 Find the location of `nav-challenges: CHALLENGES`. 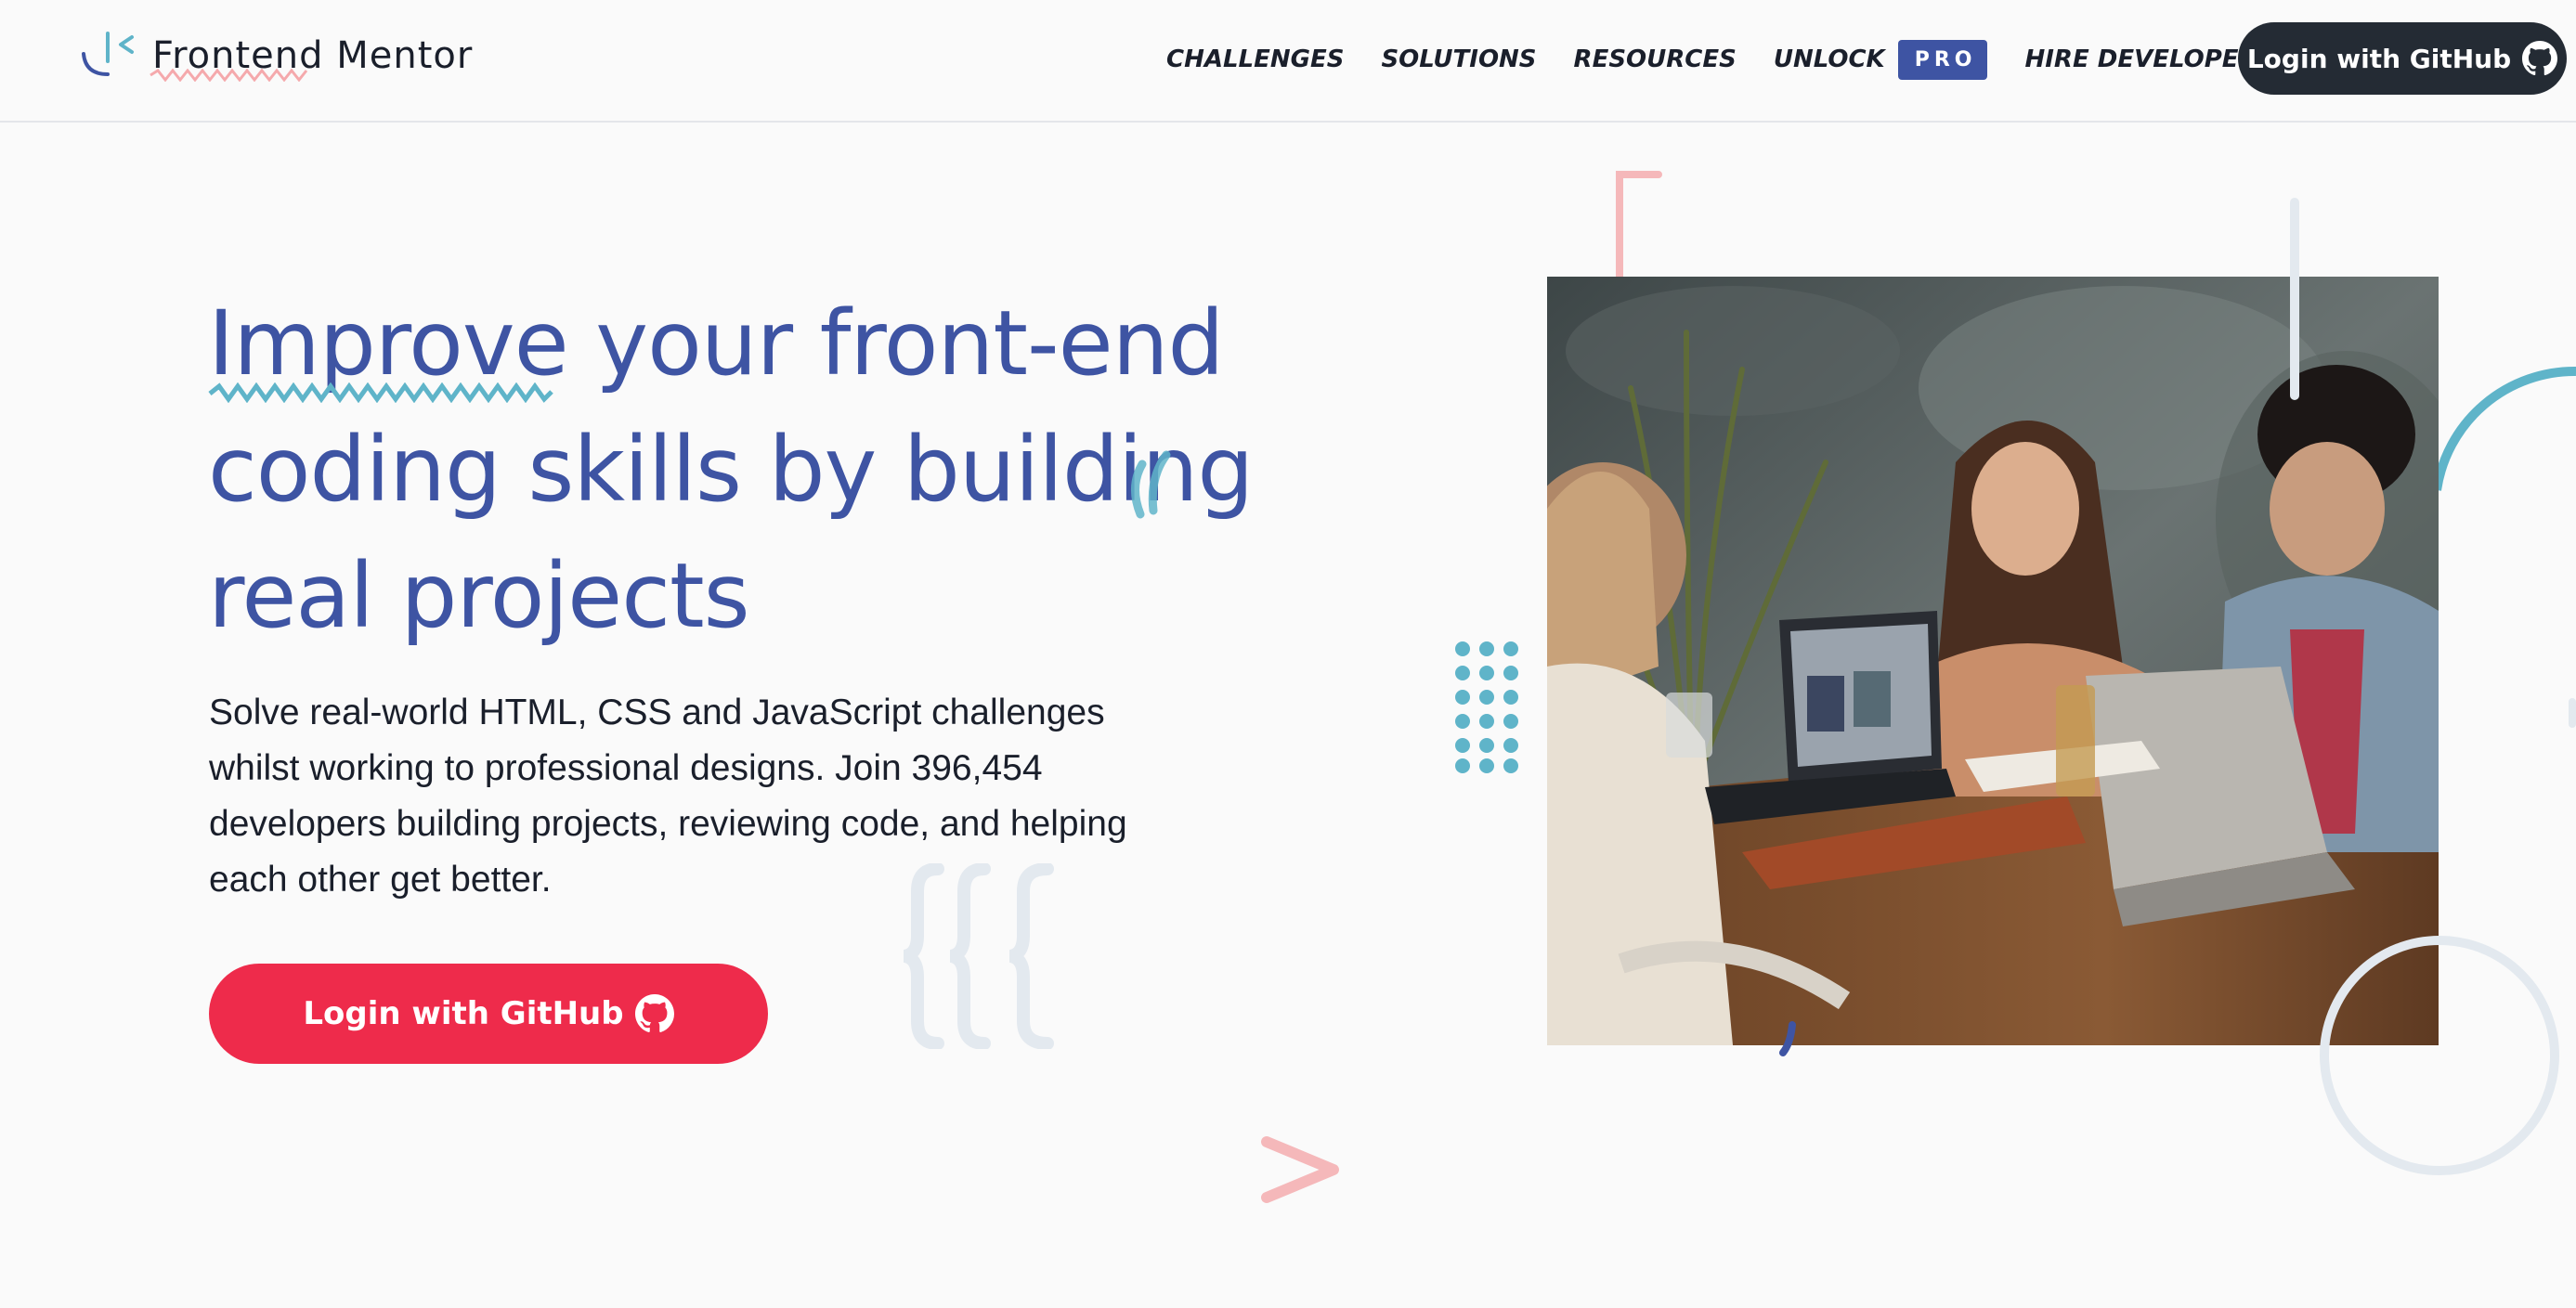

nav-challenges: CHALLENGES is located at coordinates (1255, 59).